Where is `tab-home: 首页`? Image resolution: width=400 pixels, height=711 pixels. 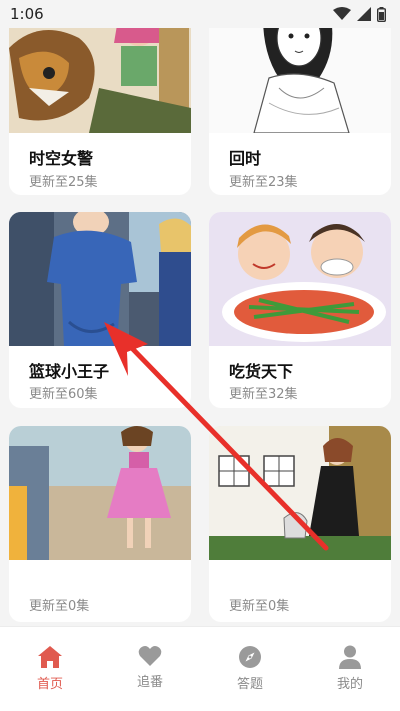
tab-home: 首页 is located at coordinates (50, 669).